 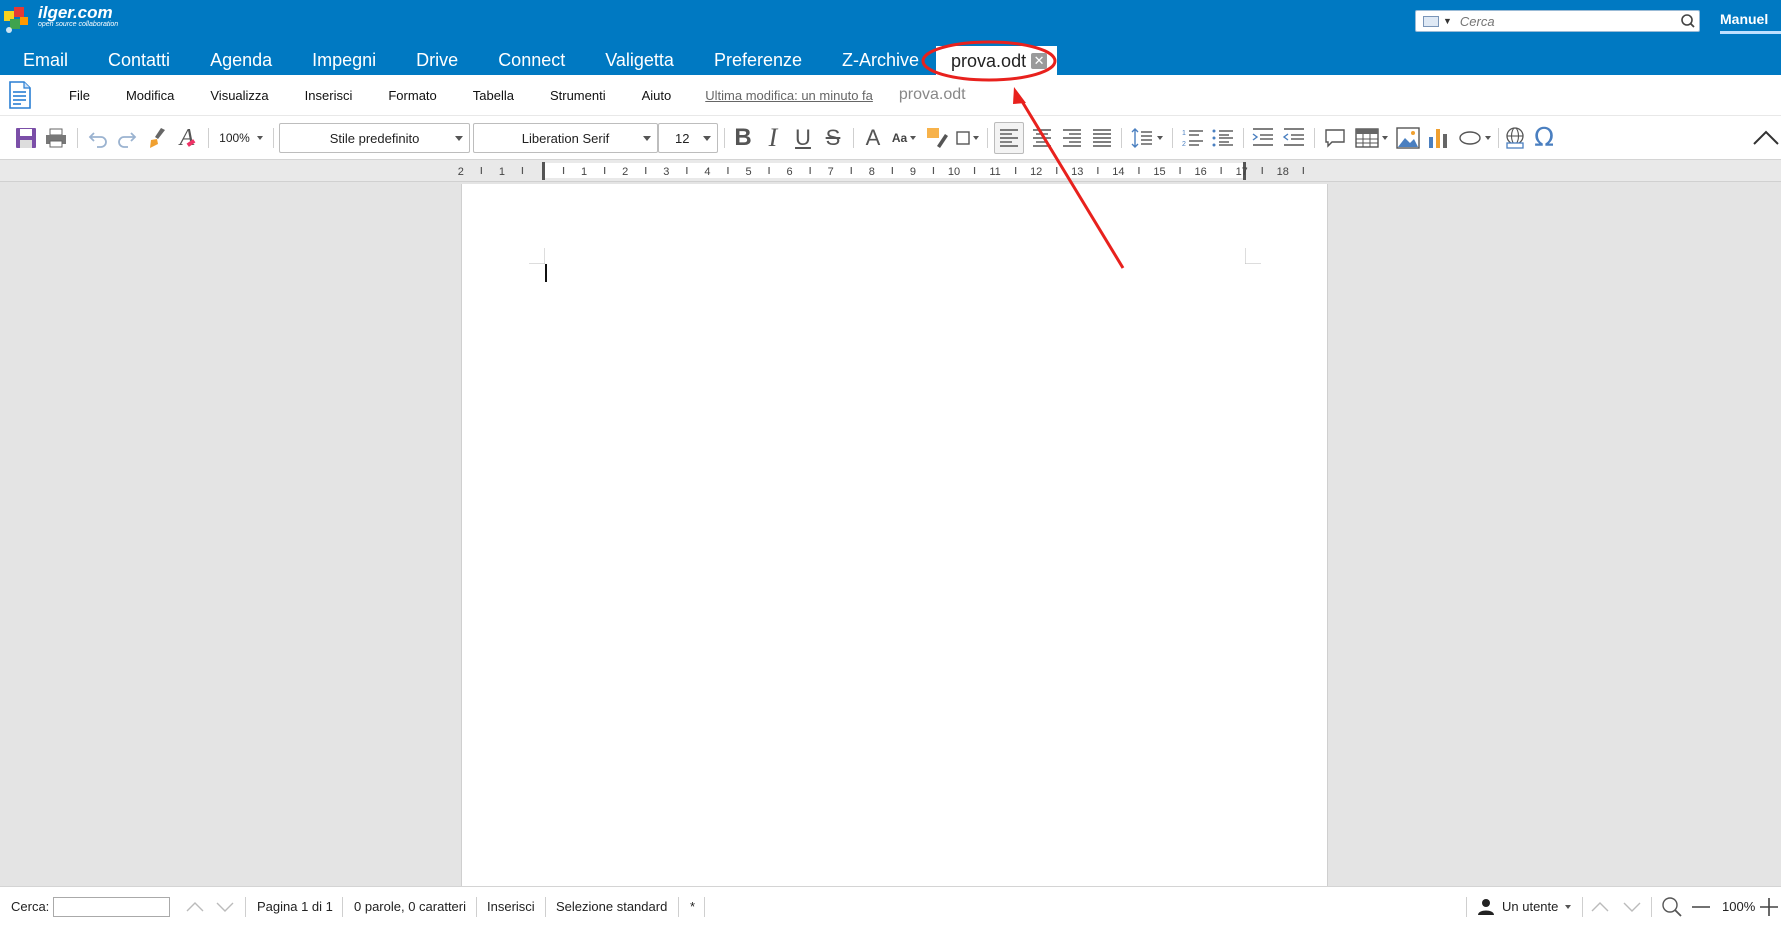 What do you see at coordinates (111, 907) in the screenshot?
I see `find-input` at bounding box center [111, 907].